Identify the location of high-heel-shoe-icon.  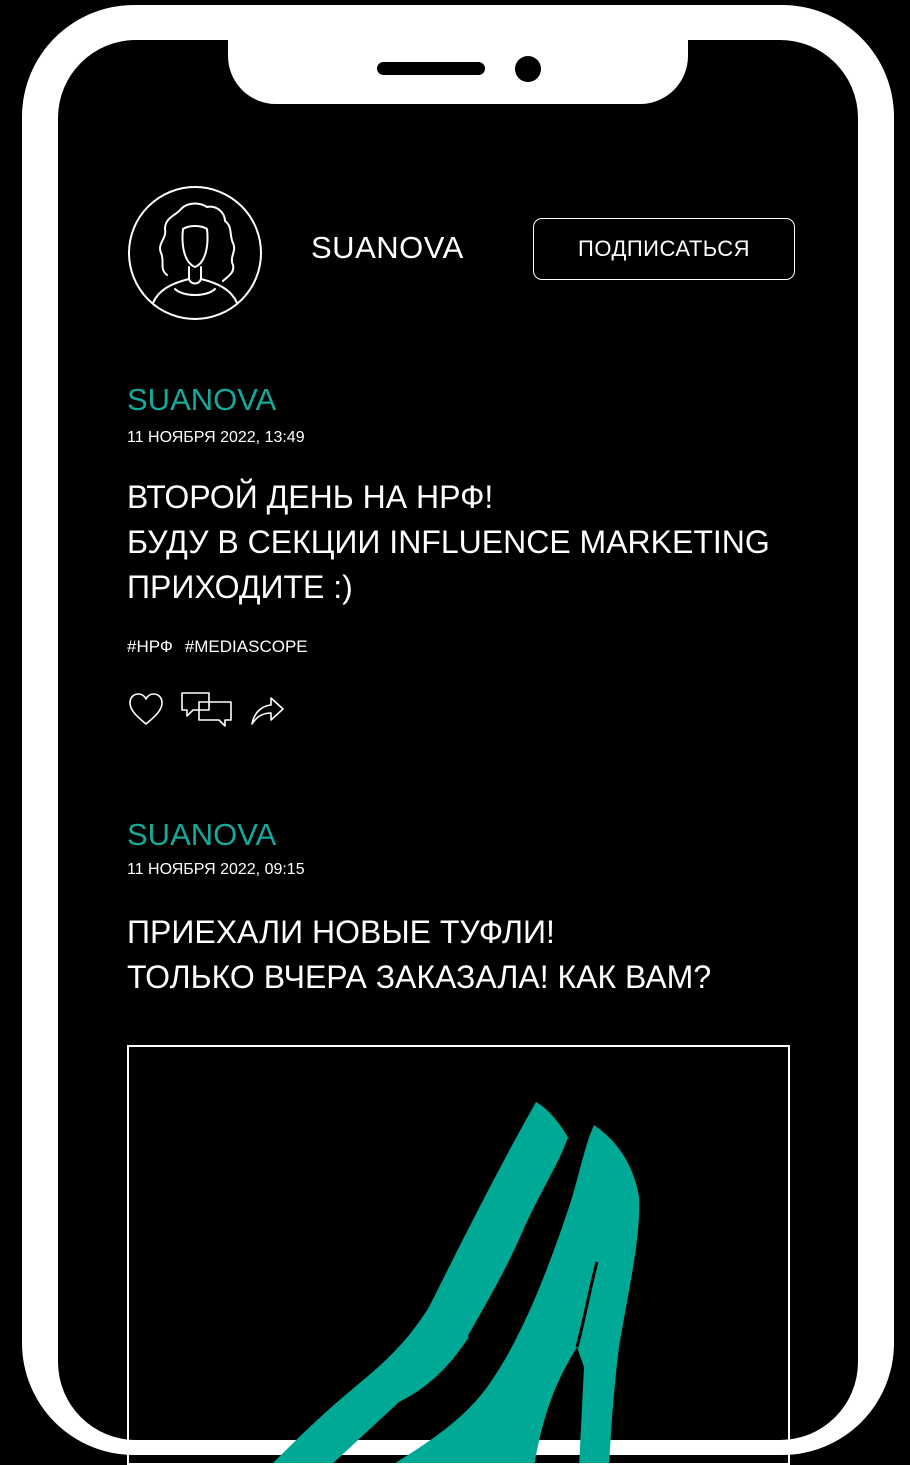
(456, 1282).